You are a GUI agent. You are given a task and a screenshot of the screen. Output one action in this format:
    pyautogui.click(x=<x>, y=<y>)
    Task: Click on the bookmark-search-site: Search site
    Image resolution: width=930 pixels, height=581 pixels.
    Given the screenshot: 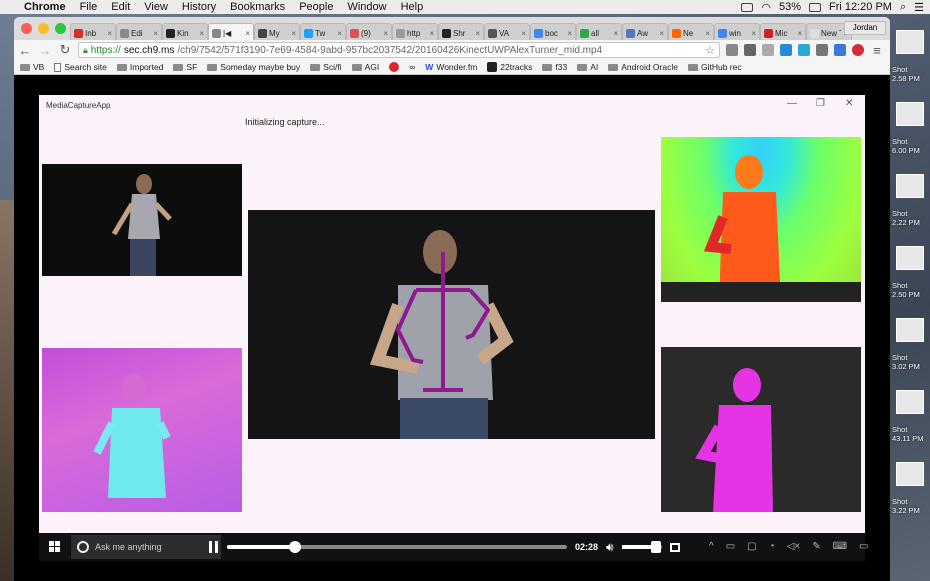 What is the action you would take?
    pyautogui.click(x=80, y=67)
    